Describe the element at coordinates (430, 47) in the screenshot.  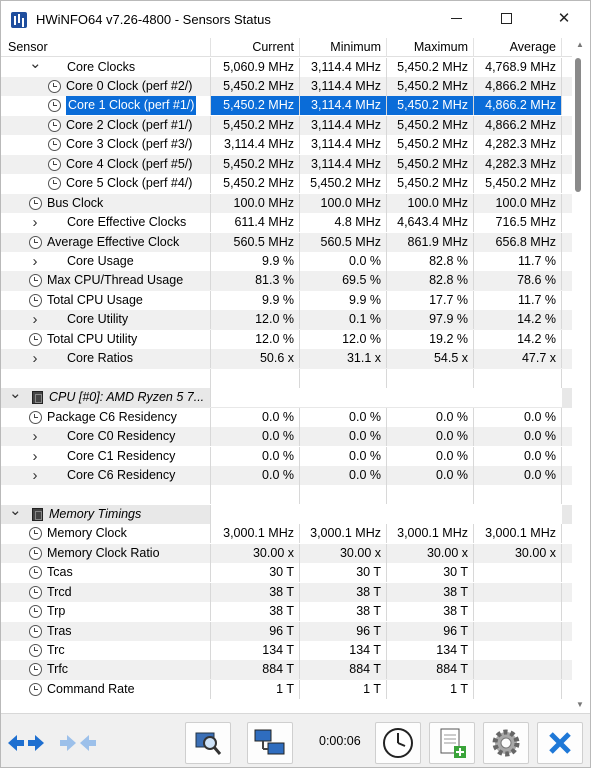
I see `column-header-maximum: Maximum` at that location.